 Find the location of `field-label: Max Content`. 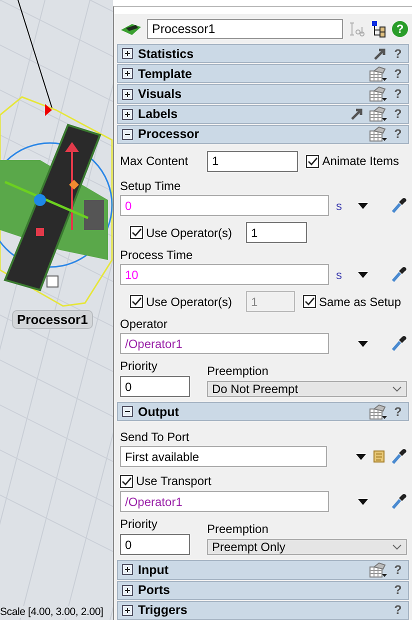

field-label: Max Content is located at coordinates (155, 161).